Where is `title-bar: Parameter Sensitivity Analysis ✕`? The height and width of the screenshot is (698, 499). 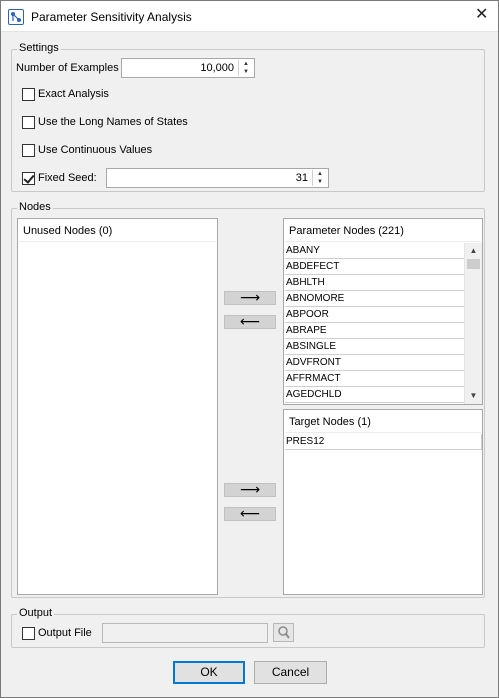
title-bar: Parameter Sensitivity Analysis ✕ is located at coordinates (249, 16).